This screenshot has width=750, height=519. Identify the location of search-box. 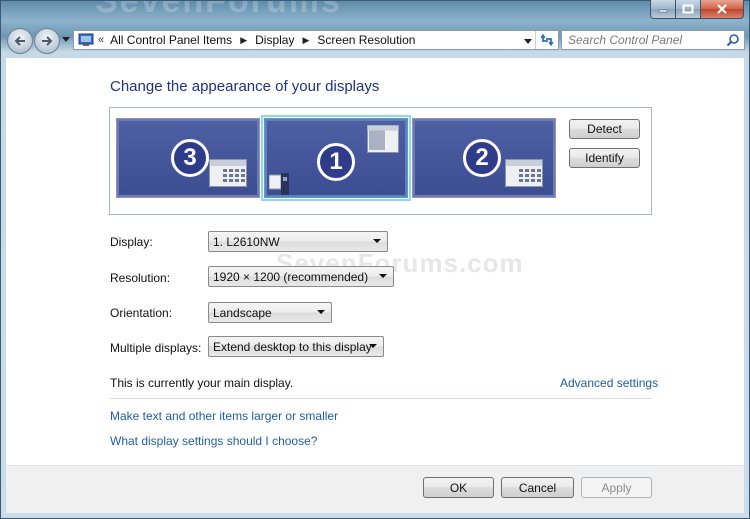
(653, 40).